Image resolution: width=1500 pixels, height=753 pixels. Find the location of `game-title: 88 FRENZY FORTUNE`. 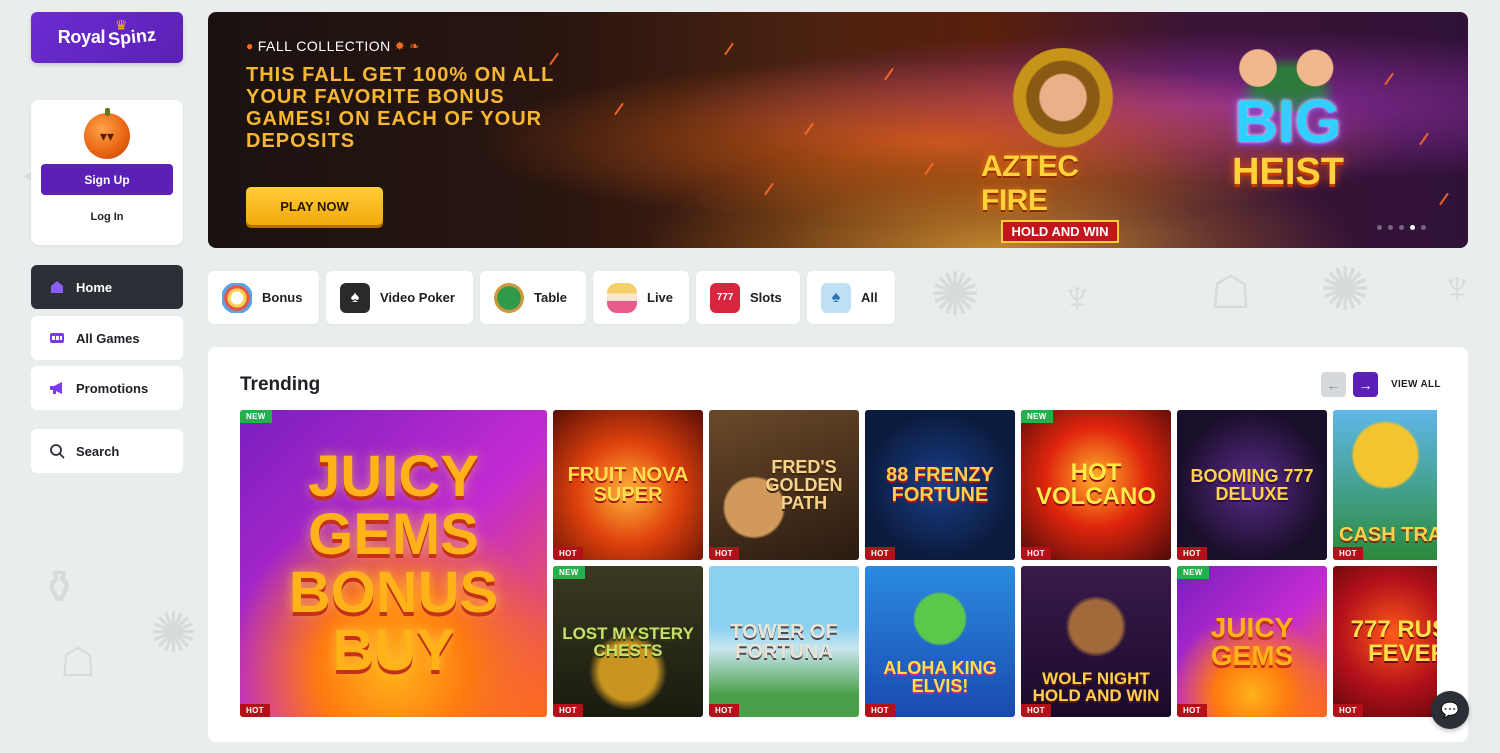

game-title: 88 FRENZY FORTUNE is located at coordinates (940, 485).